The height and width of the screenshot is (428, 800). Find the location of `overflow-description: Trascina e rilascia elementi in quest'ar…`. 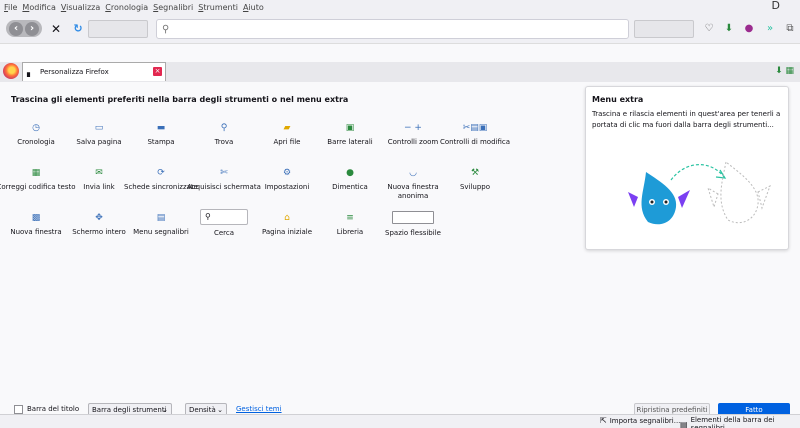

overflow-description: Trascina e rilascia elementi in quest'ar… is located at coordinates (686, 119).